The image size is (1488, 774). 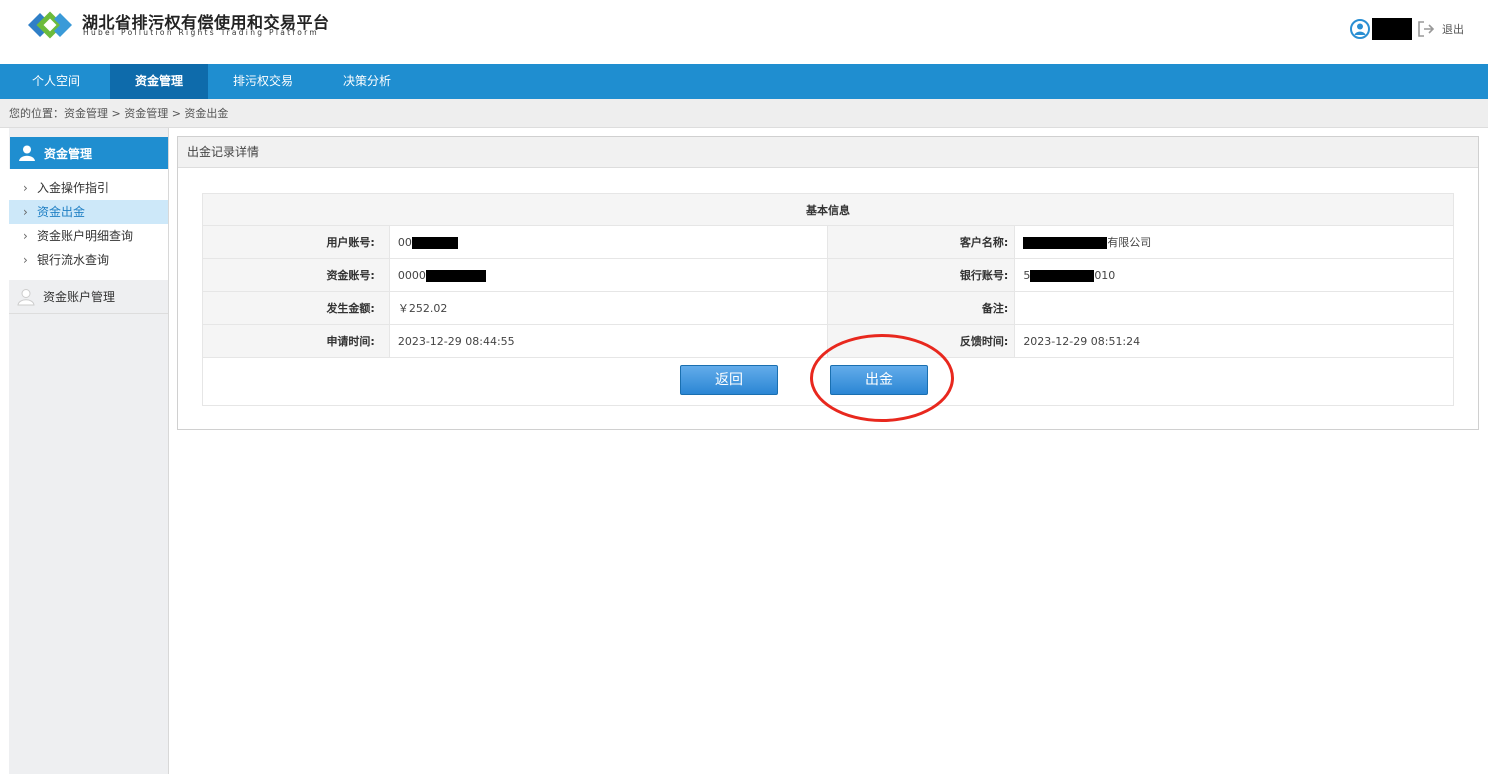 I want to click on sidebar-section-label: 资金账户管理, so click(x=79, y=297).